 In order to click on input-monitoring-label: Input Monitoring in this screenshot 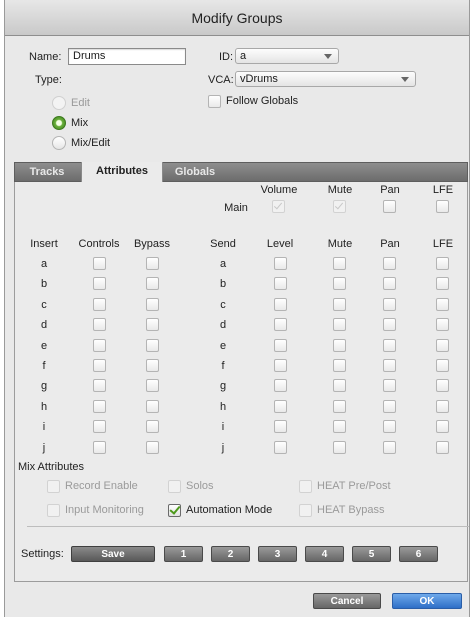, I will do `click(104, 510)`.